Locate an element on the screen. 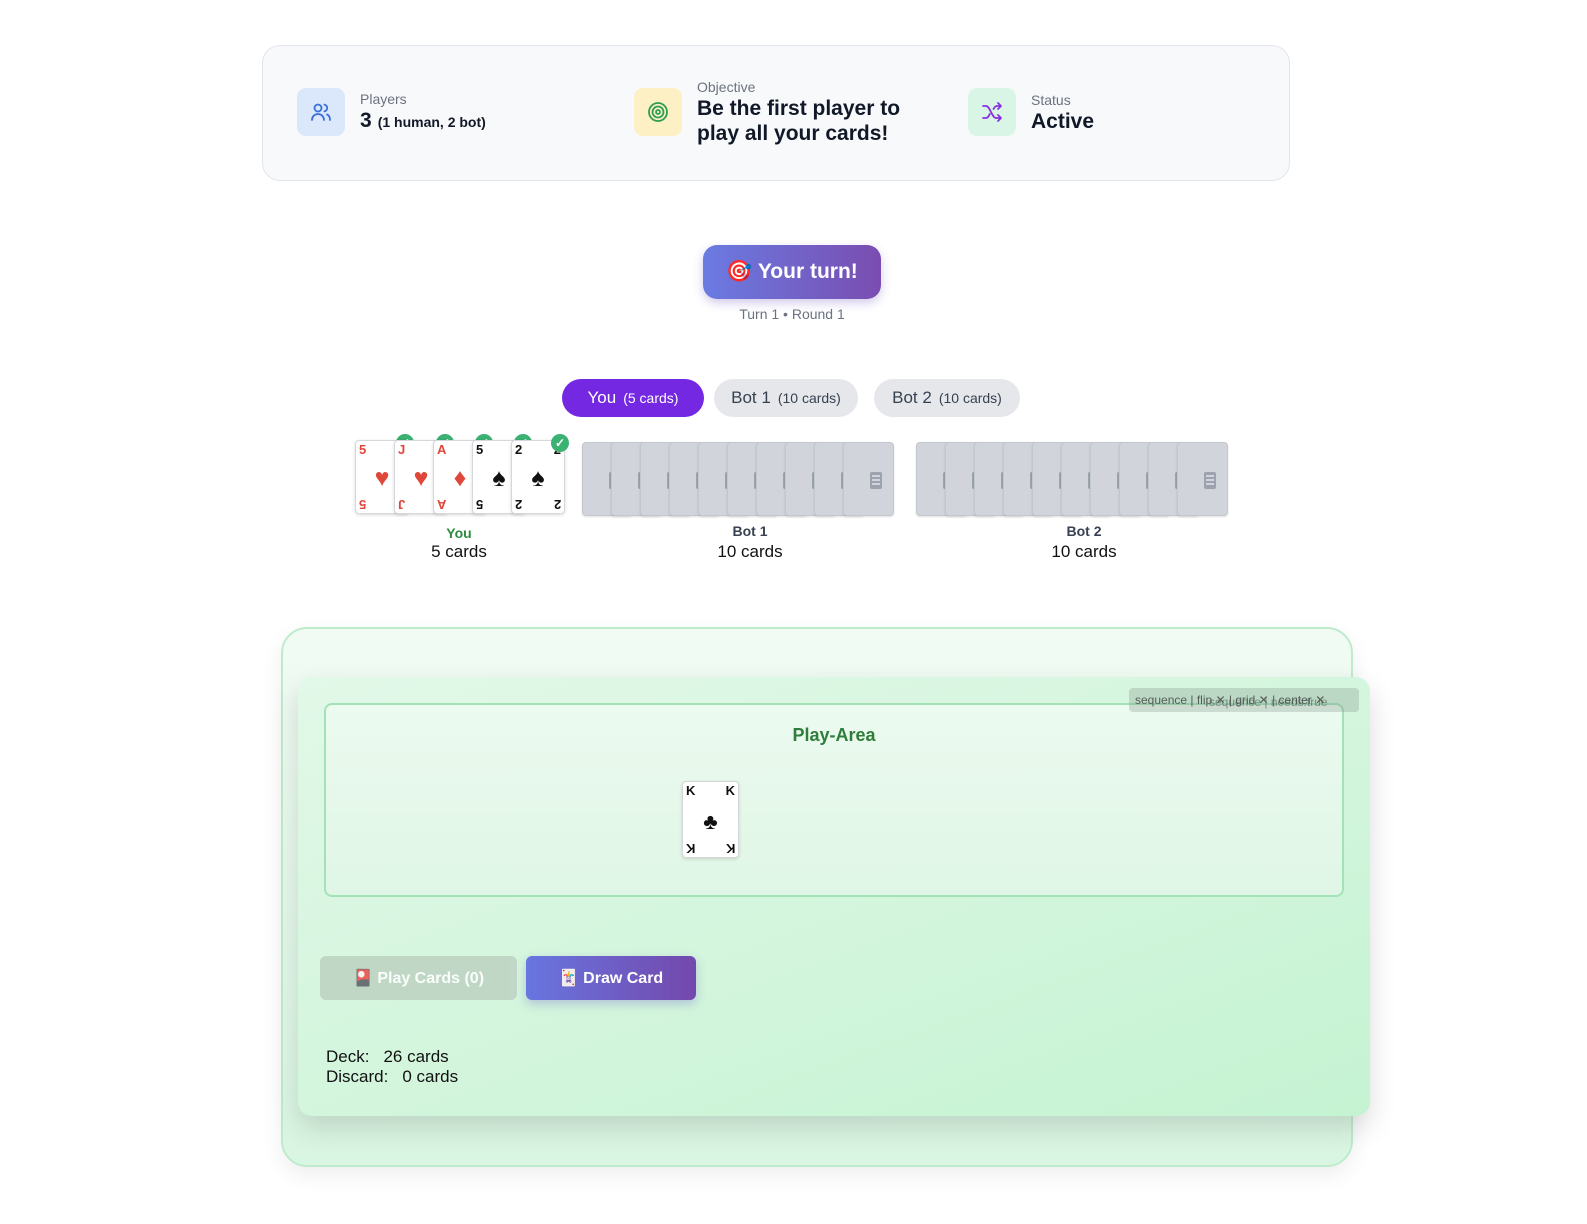 This screenshot has width=1587, height=1224. debug-tag-ghost-text: sequence | needs:true is located at coordinates (1268, 702).